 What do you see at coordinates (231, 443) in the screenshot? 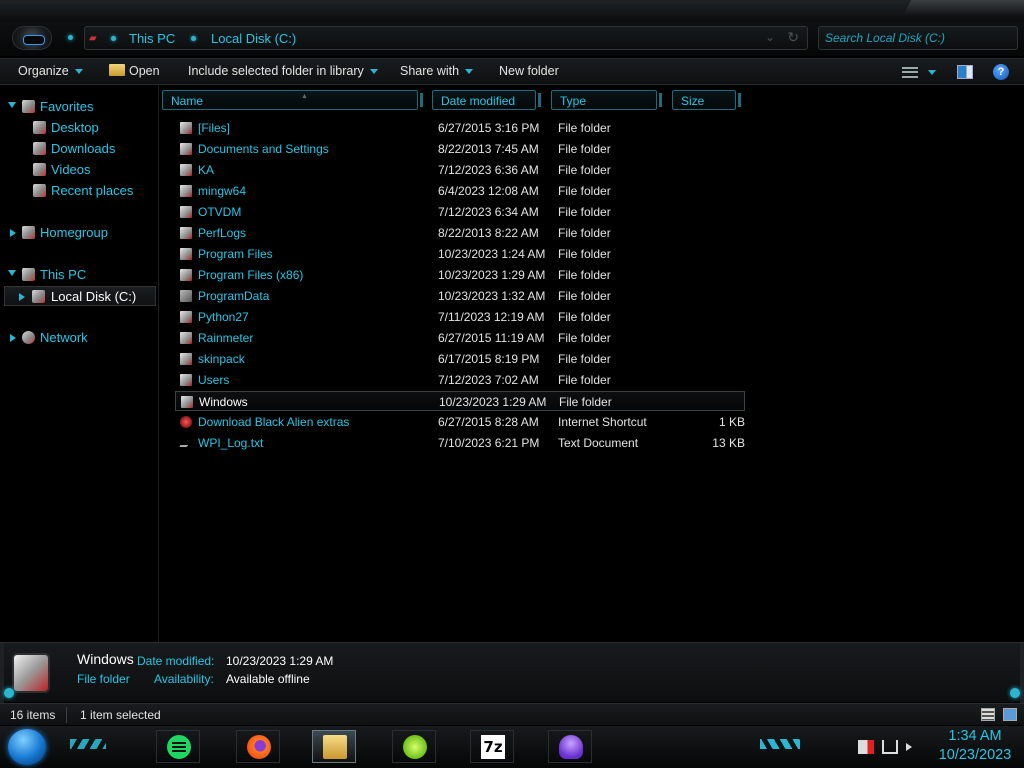
I see `file-name: WPI_Log.txt` at bounding box center [231, 443].